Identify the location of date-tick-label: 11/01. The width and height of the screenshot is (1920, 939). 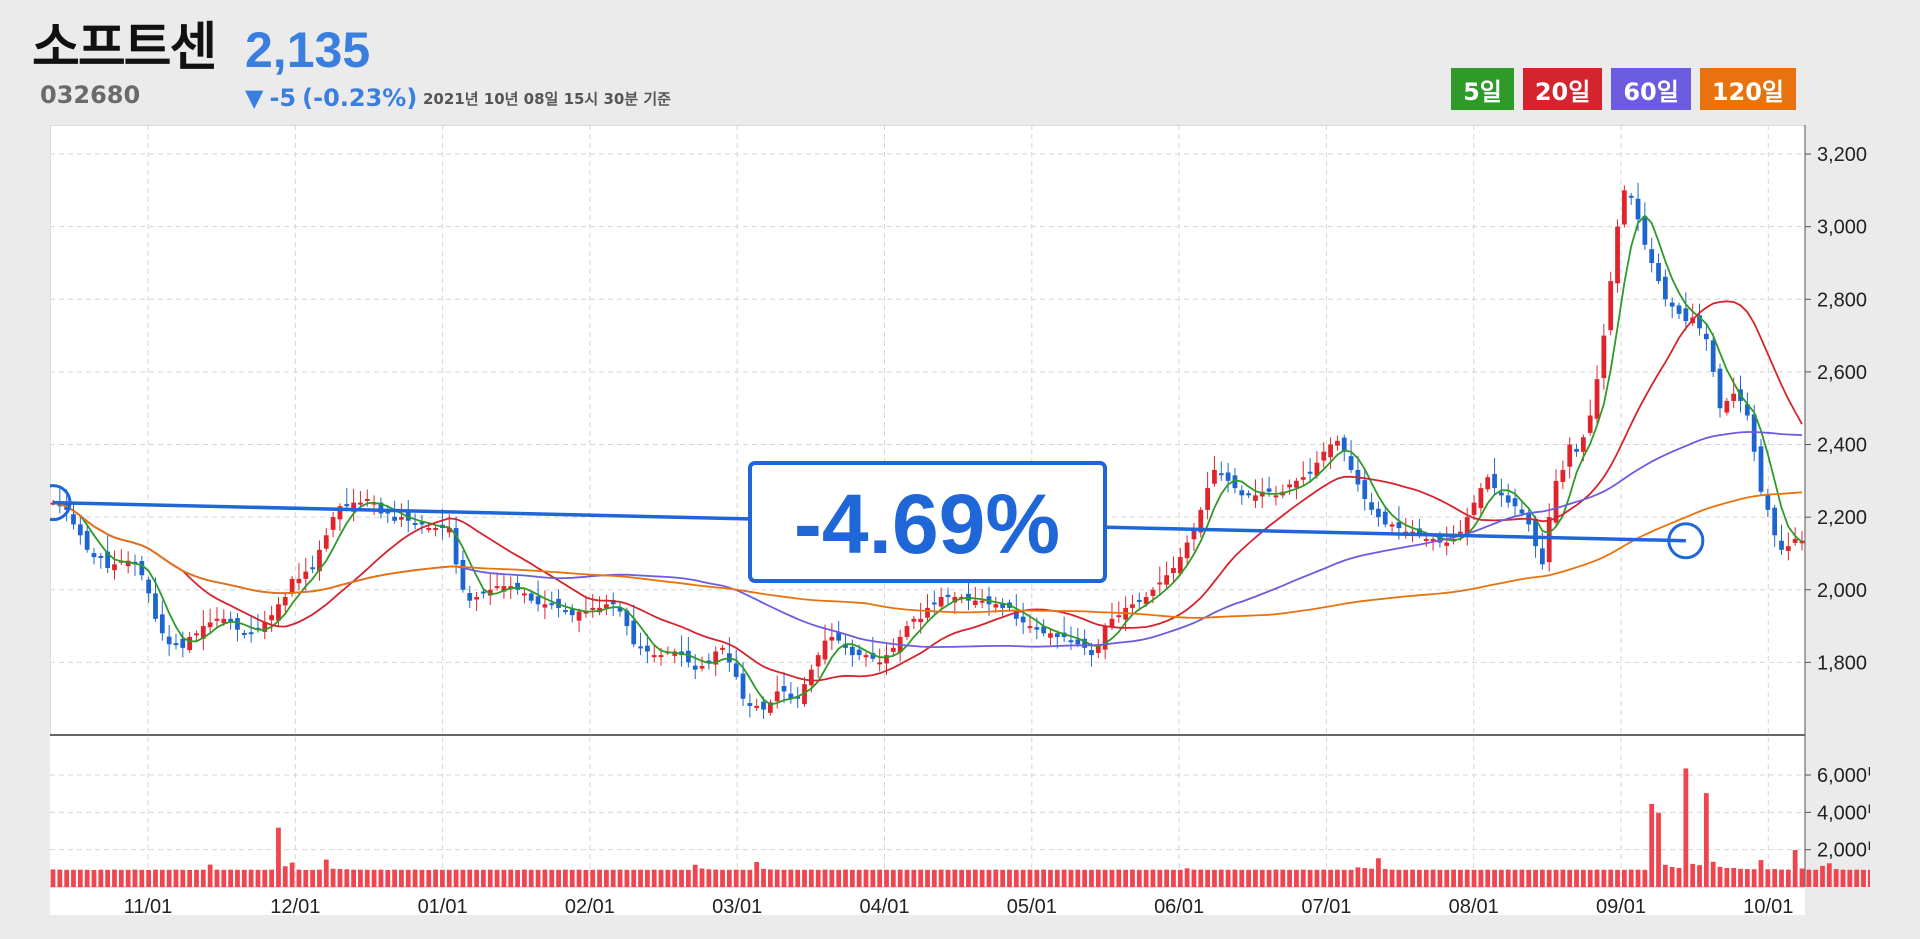
(148, 905).